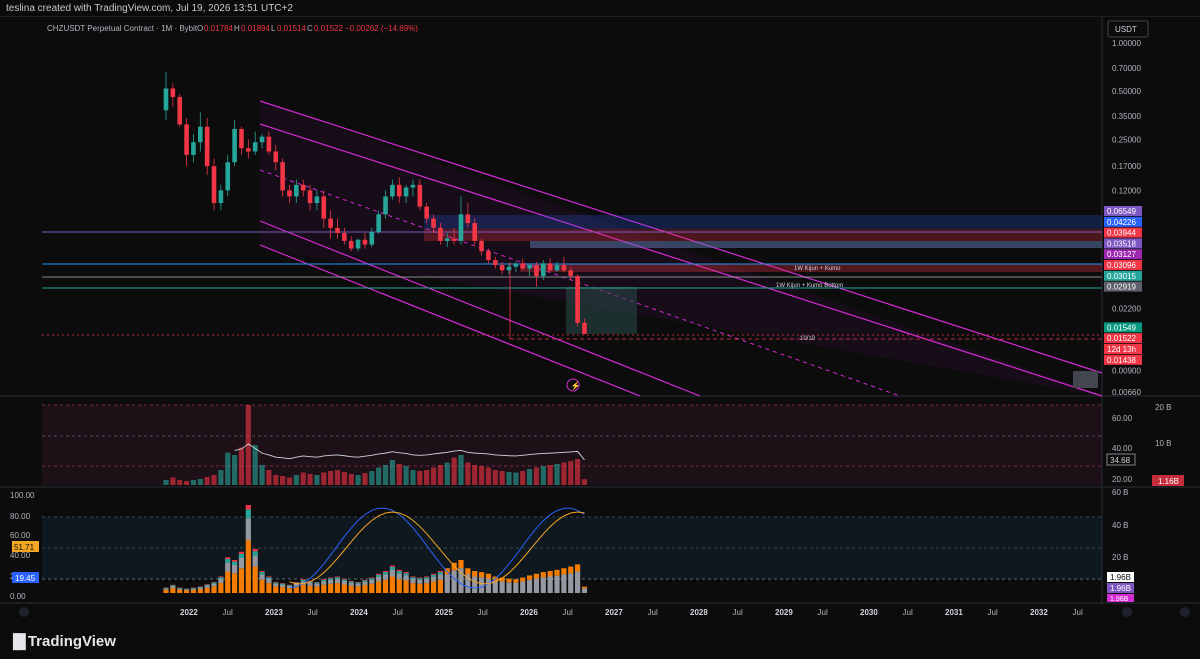 The height and width of the screenshot is (659, 1200). What do you see at coordinates (817, 269) in the screenshot?
I see `annotation-kijun-kumo: 1W Kijun + Kumo` at bounding box center [817, 269].